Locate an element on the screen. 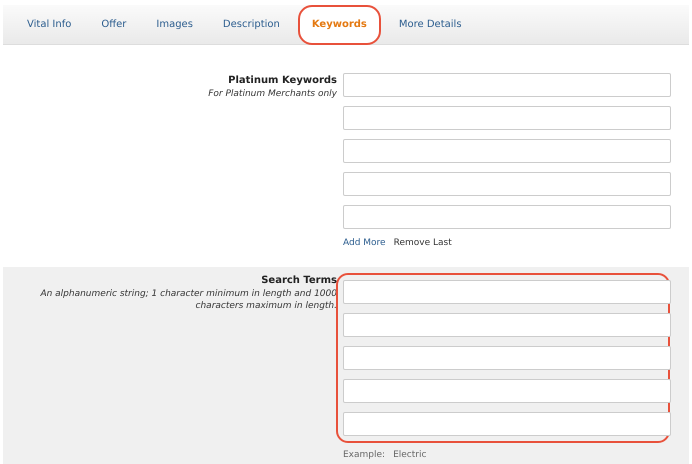 The height and width of the screenshot is (464, 692). section-hint: For Platinum Merchants only is located at coordinates (272, 94).